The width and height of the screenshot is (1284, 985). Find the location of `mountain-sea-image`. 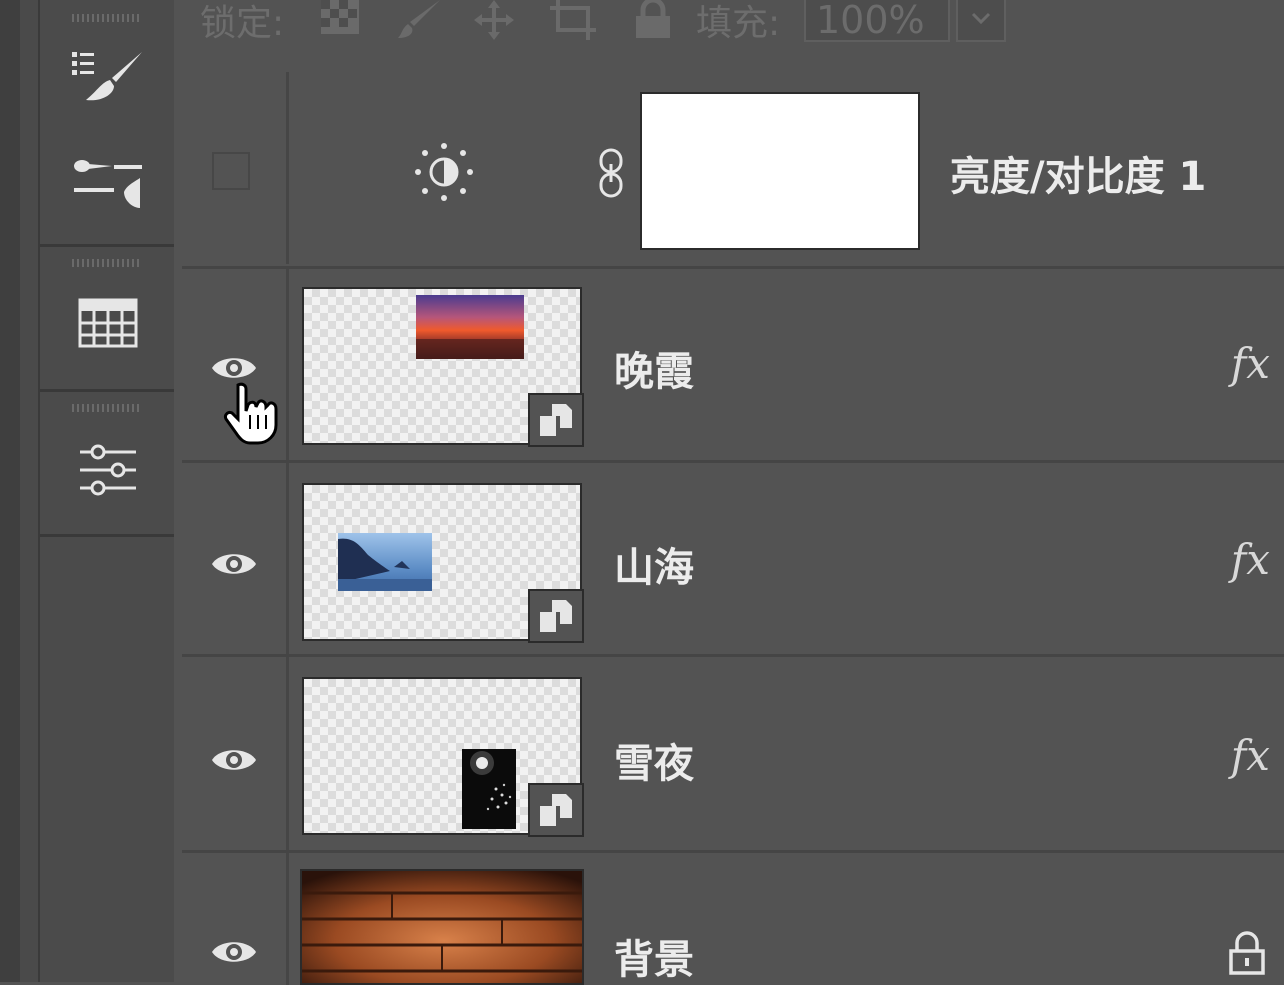

mountain-sea-image is located at coordinates (385, 562).